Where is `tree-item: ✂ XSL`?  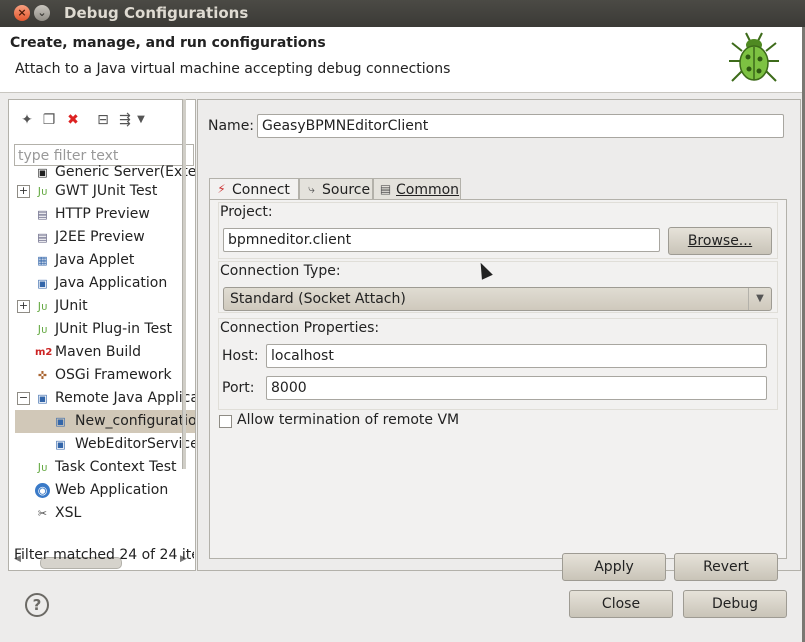 tree-item: ✂ XSL is located at coordinates (102, 513).